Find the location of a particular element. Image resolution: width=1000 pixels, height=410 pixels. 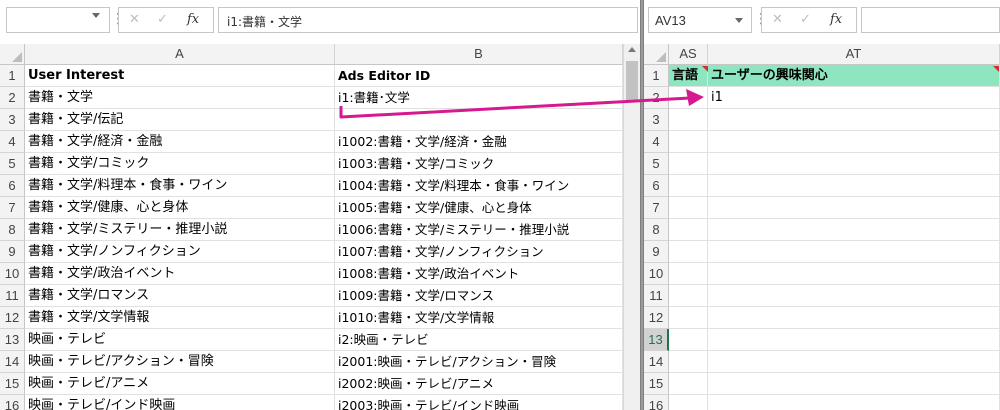

annotation-arrow is located at coordinates (521, 104).